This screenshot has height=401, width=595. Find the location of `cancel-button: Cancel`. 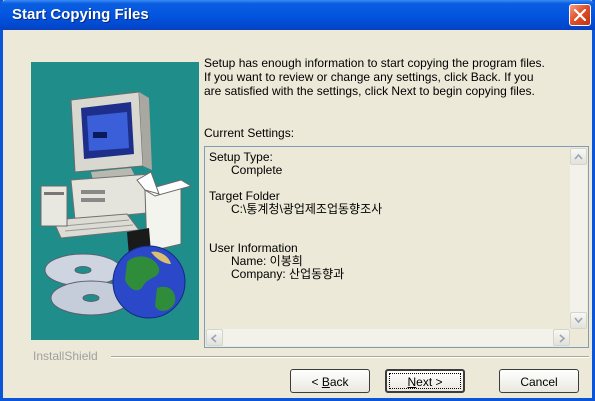

cancel-button: Cancel is located at coordinates (539, 381).